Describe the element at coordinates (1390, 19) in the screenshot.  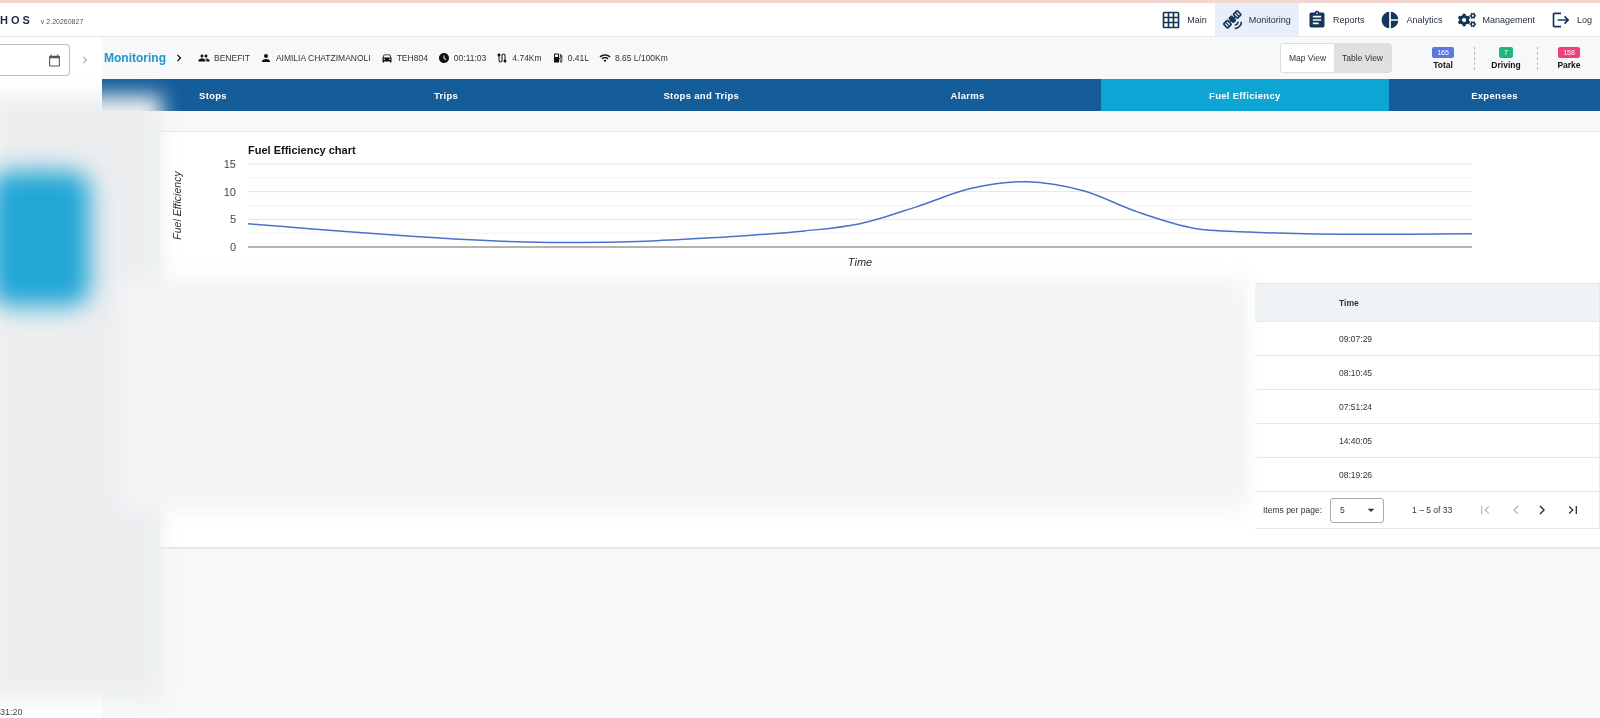
I see `pie-chart-icon` at that location.